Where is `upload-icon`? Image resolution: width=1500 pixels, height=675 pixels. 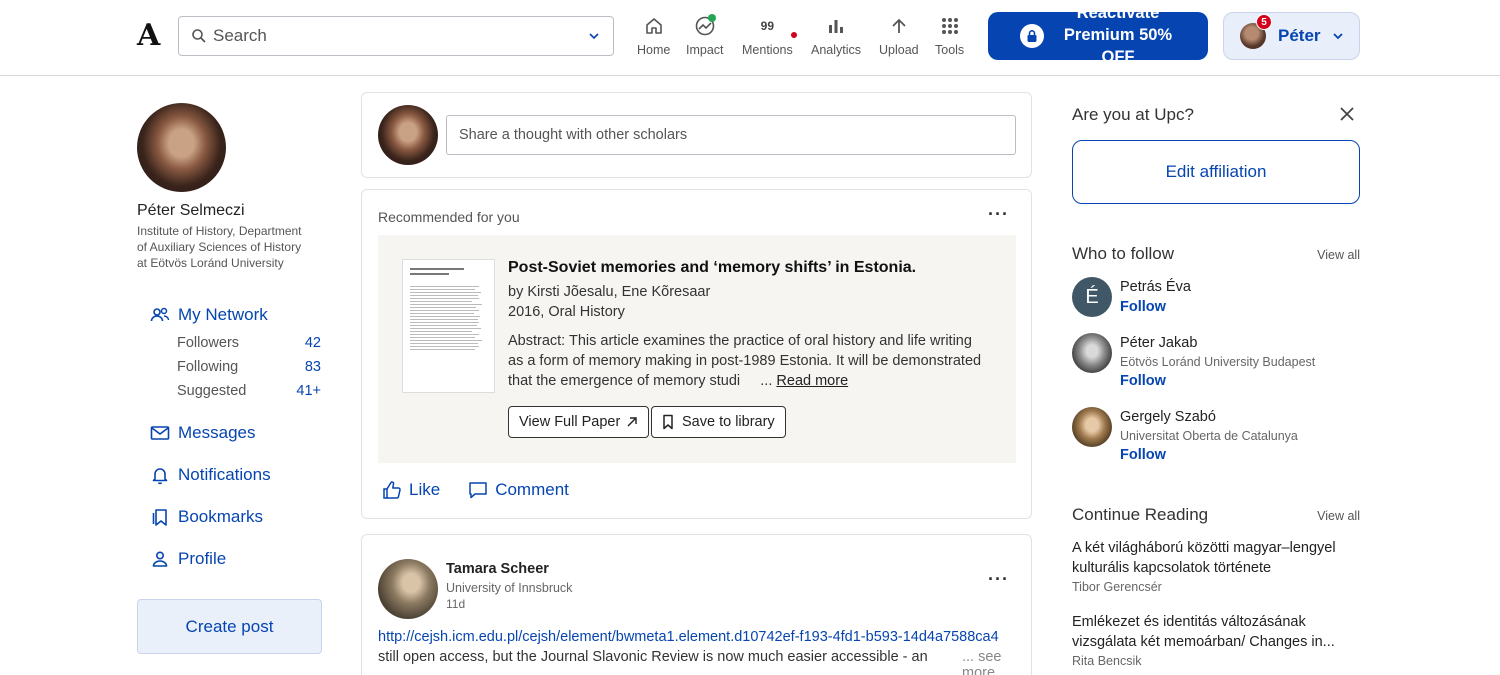 upload-icon is located at coordinates (899, 25).